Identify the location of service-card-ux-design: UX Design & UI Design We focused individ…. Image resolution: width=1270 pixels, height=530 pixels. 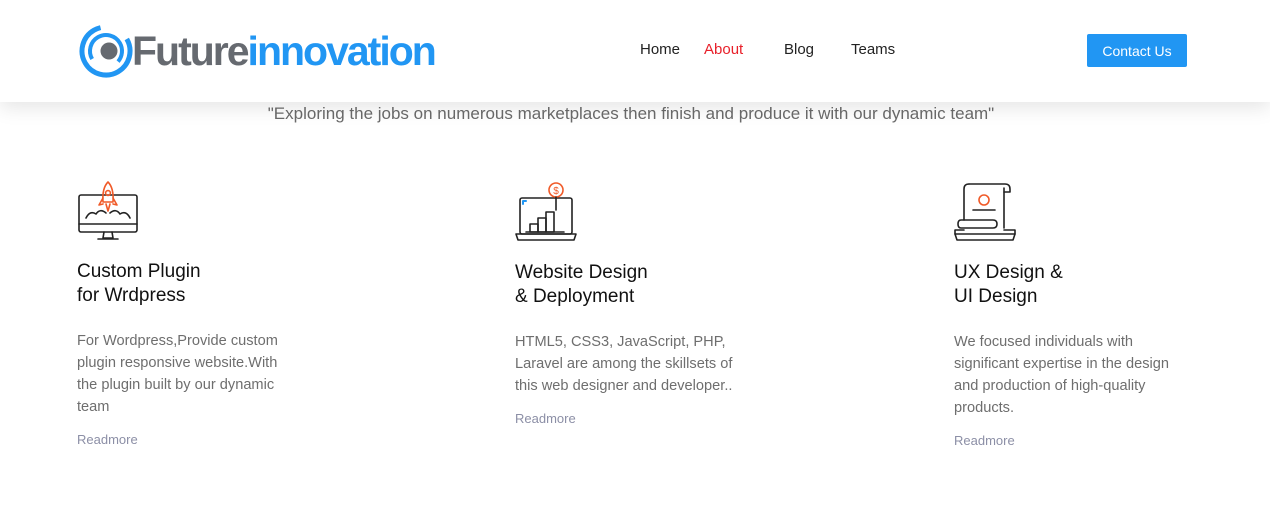
(1084, 315).